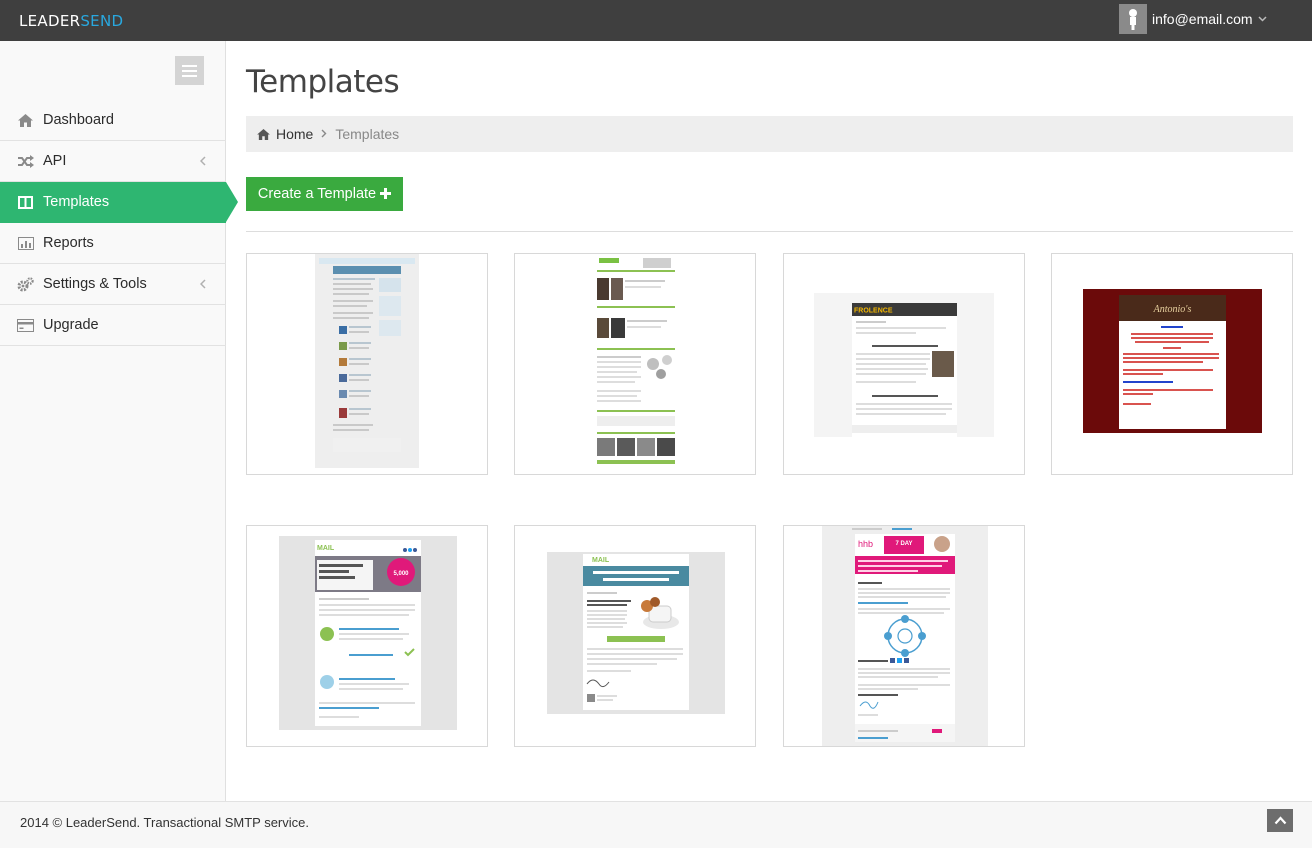  Describe the element at coordinates (95, 284) in the screenshot. I see `sidebar-item-label: Settings & Tools` at that location.